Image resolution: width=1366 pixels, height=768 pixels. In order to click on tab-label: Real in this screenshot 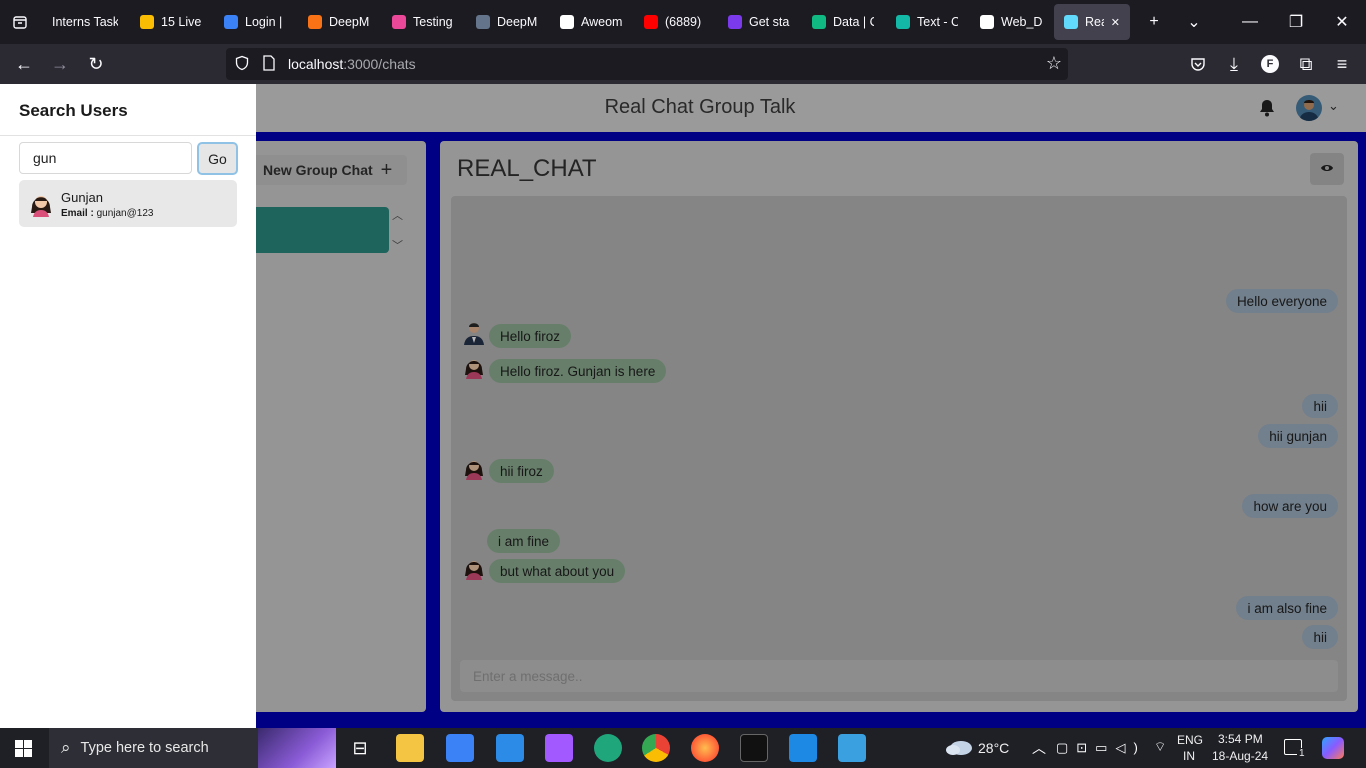, I will do `click(1094, 22)`.